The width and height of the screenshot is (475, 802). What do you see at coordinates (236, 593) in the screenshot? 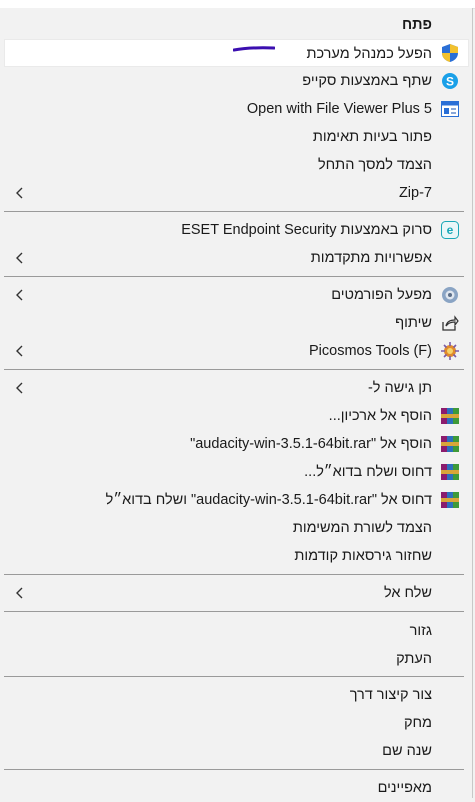
I see `menu-item-send-to: שלח אל` at bounding box center [236, 593].